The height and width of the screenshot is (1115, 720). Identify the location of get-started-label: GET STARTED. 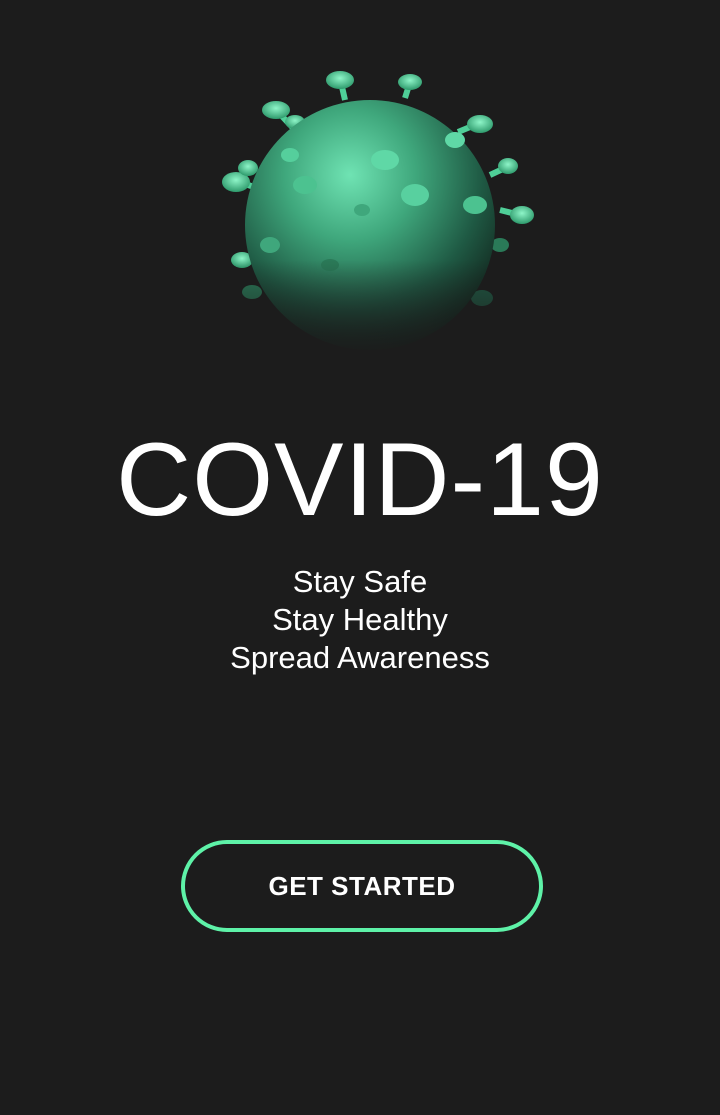
(362, 885).